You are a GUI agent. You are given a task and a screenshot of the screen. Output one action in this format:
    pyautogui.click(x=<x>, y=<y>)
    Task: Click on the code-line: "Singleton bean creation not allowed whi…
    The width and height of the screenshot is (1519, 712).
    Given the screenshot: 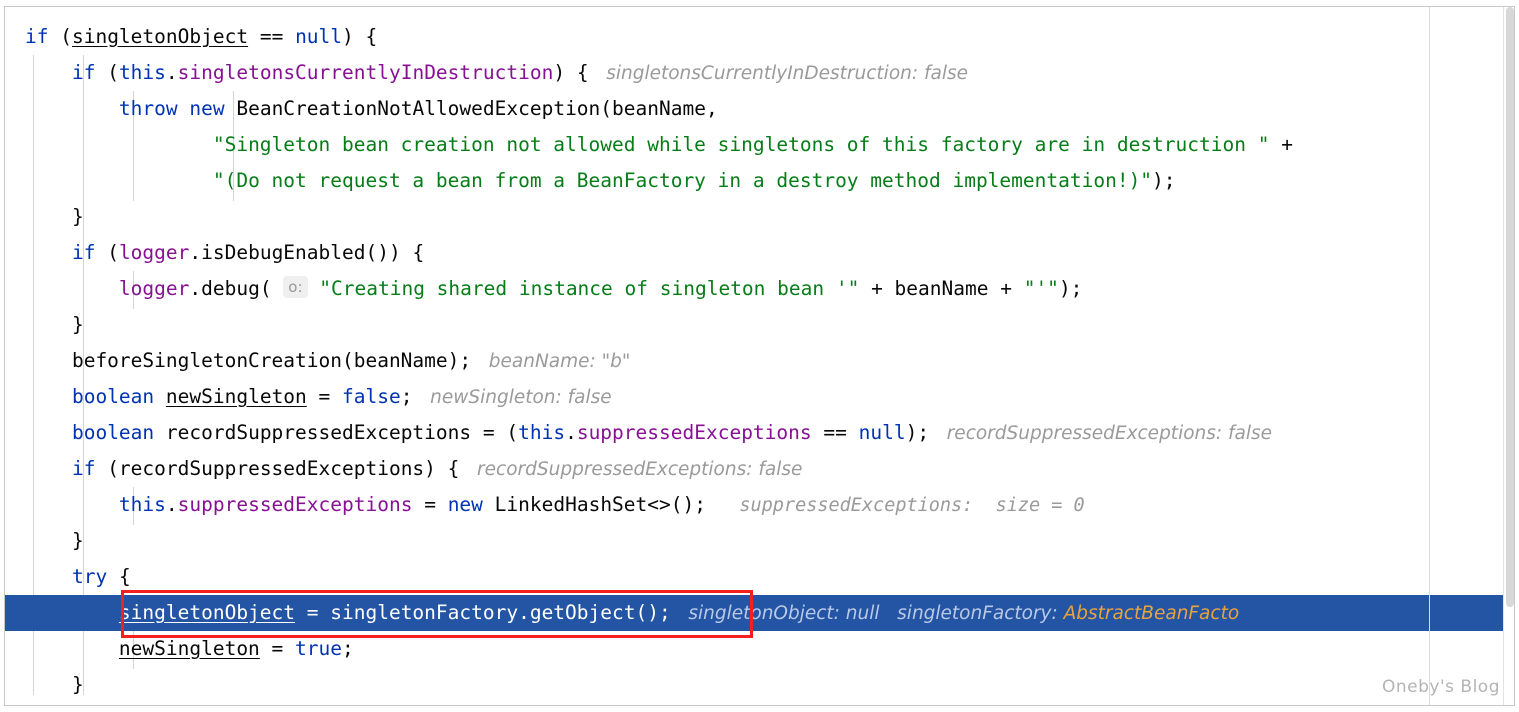 What is the action you would take?
    pyautogui.click(x=754, y=145)
    